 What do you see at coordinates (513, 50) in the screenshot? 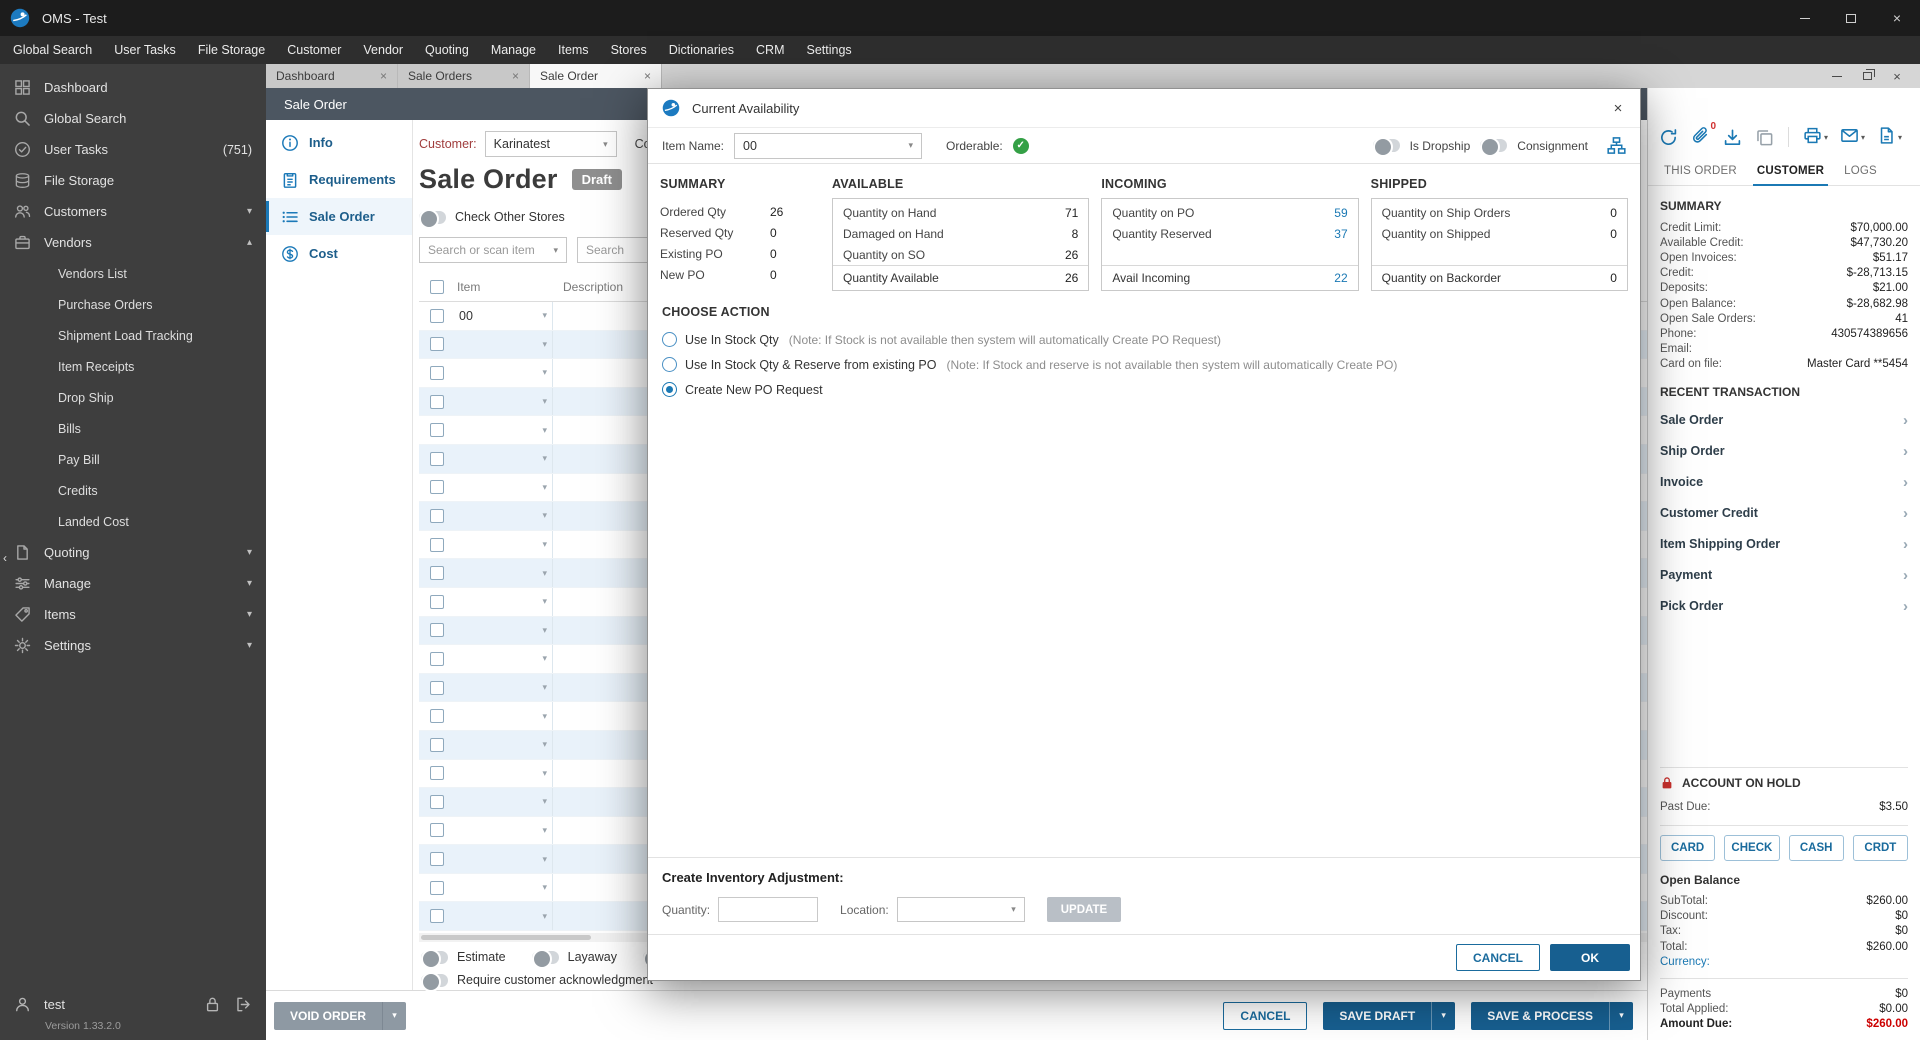
I see `menu-item: Manage` at bounding box center [513, 50].